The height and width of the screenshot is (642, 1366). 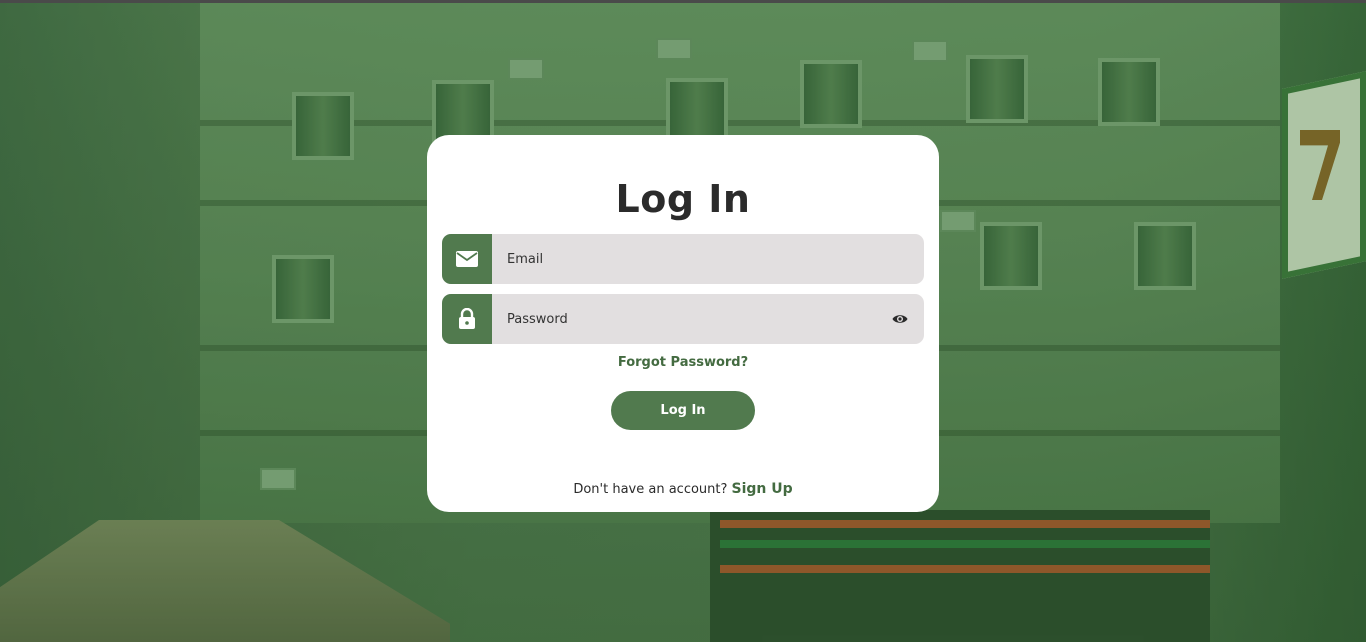 I want to click on signup-link: Sign Up, so click(x=762, y=489).